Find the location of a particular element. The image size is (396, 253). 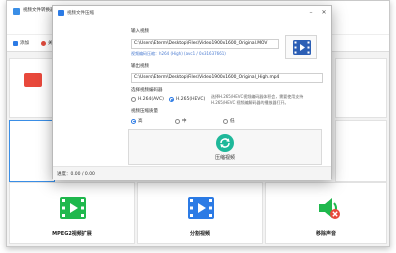

tool-tile-top-left is located at coordinates (32, 88).